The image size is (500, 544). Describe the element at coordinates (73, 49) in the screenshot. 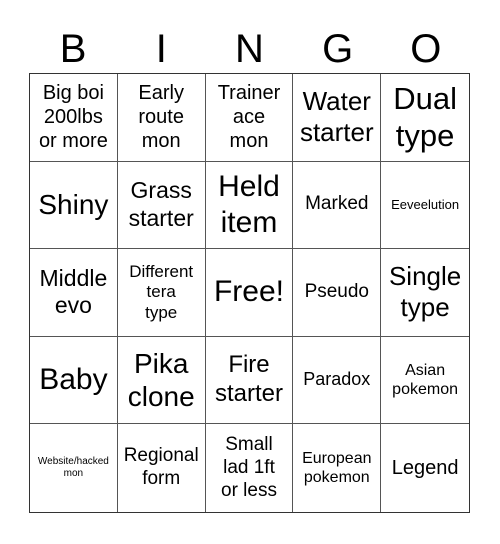

I see `header-letter-b: B` at that location.